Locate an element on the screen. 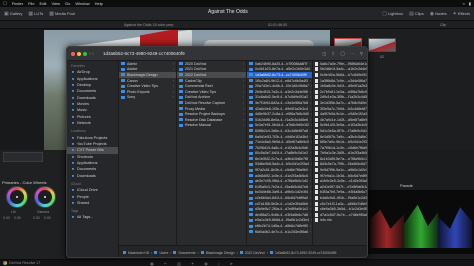  gamma-value-1: 0.00 is located at coordinates (36, 218).